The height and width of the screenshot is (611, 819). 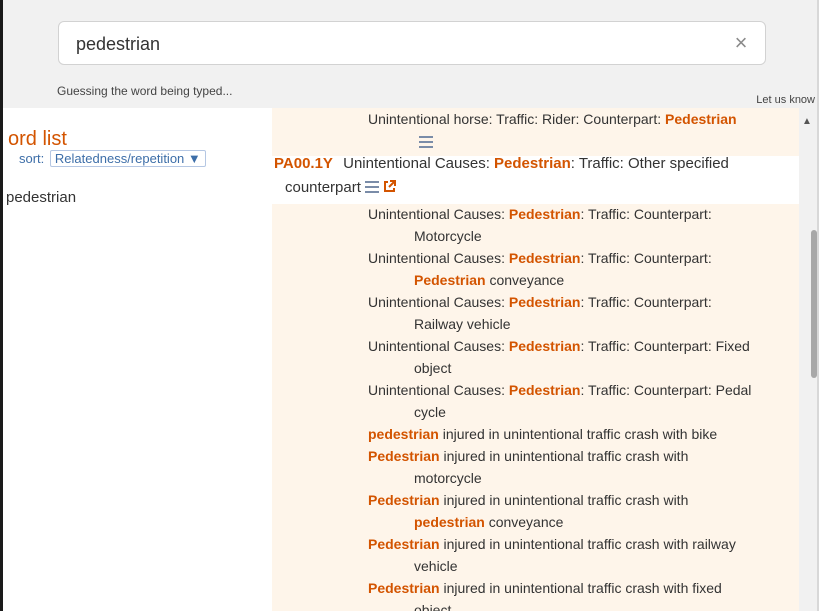 I want to click on result-line-cont: motorcycle, so click(x=448, y=478).